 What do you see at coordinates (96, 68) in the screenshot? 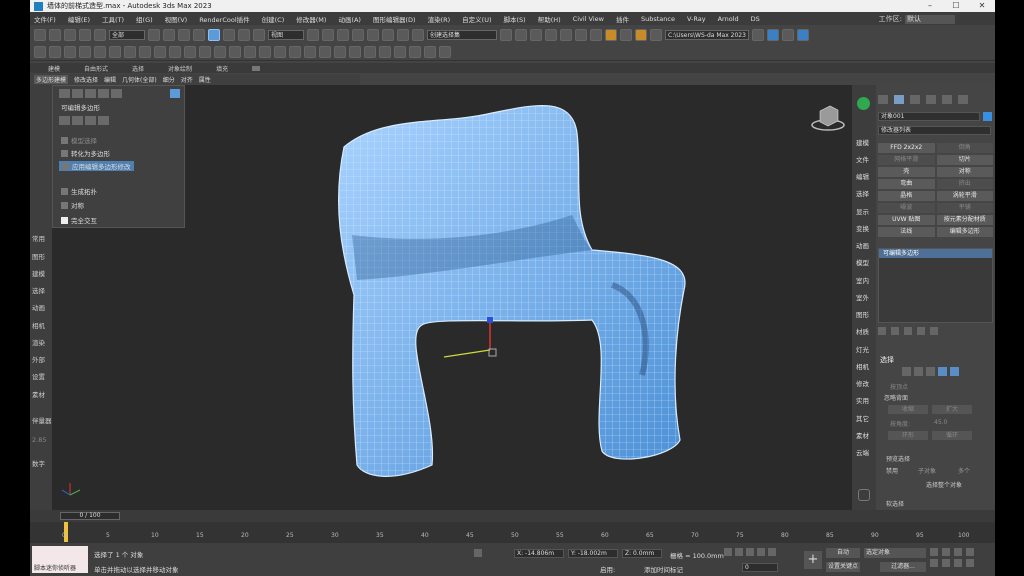
I see `tab-freeform: 自由形式` at bounding box center [96, 68].